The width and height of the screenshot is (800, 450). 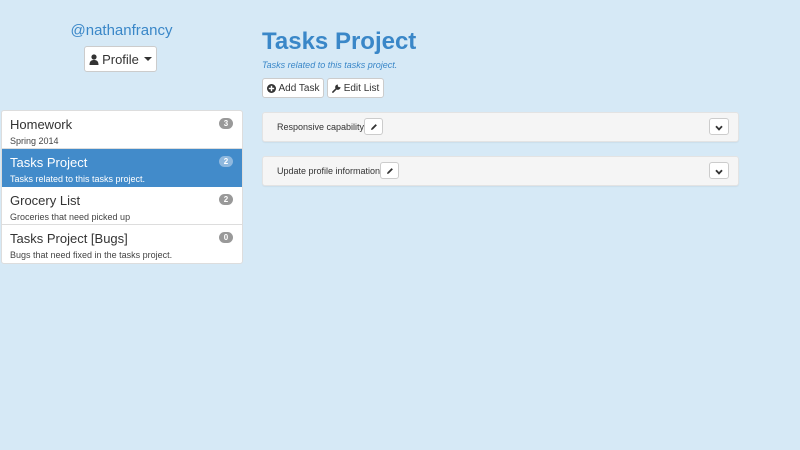 I want to click on list-item-subtitle: Spring 2014, so click(x=34, y=141).